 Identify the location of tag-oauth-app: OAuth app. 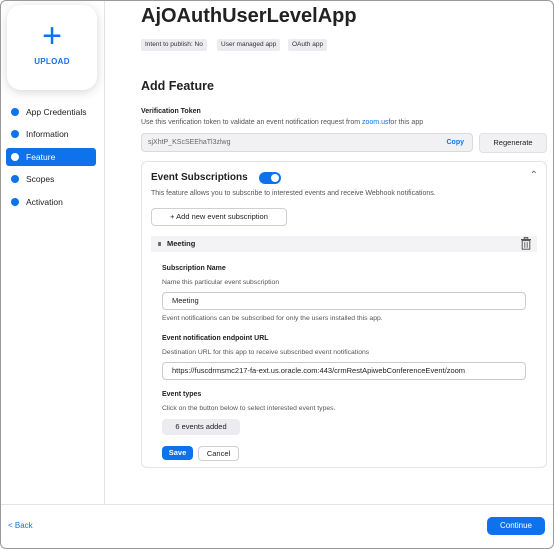
(308, 45).